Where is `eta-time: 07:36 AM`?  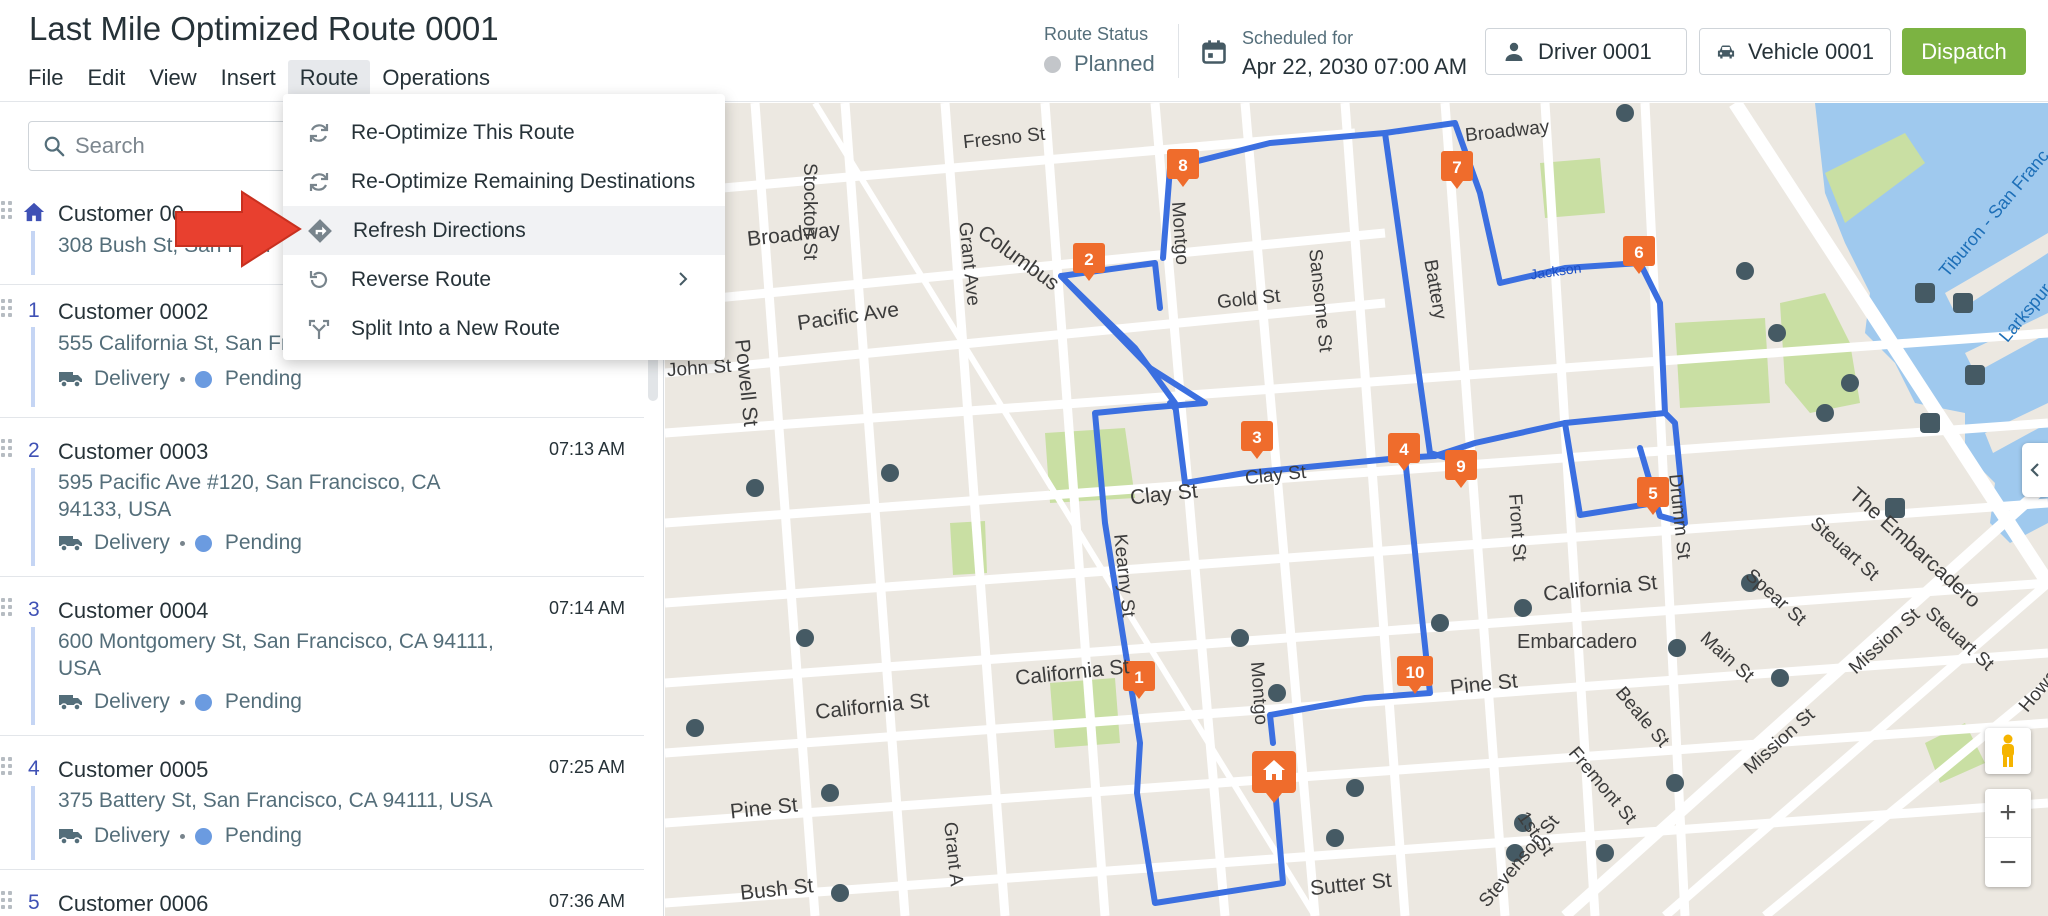 eta-time: 07:36 AM is located at coordinates (586, 901).